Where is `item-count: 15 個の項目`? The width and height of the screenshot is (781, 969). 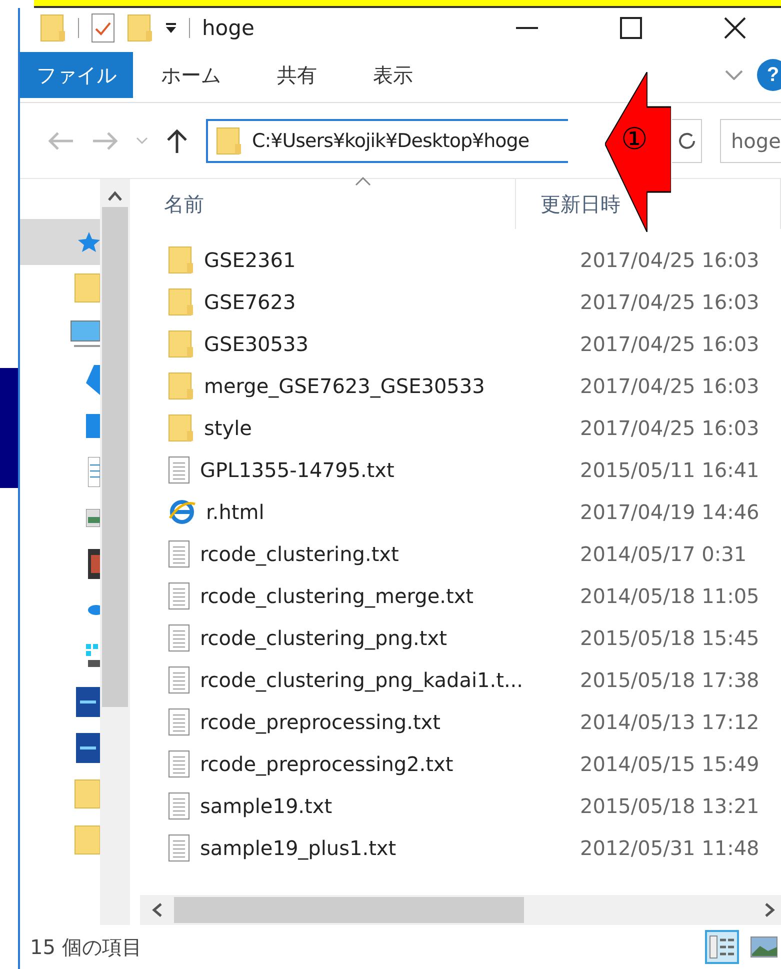
item-count: 15 個の項目 is located at coordinates (86, 947).